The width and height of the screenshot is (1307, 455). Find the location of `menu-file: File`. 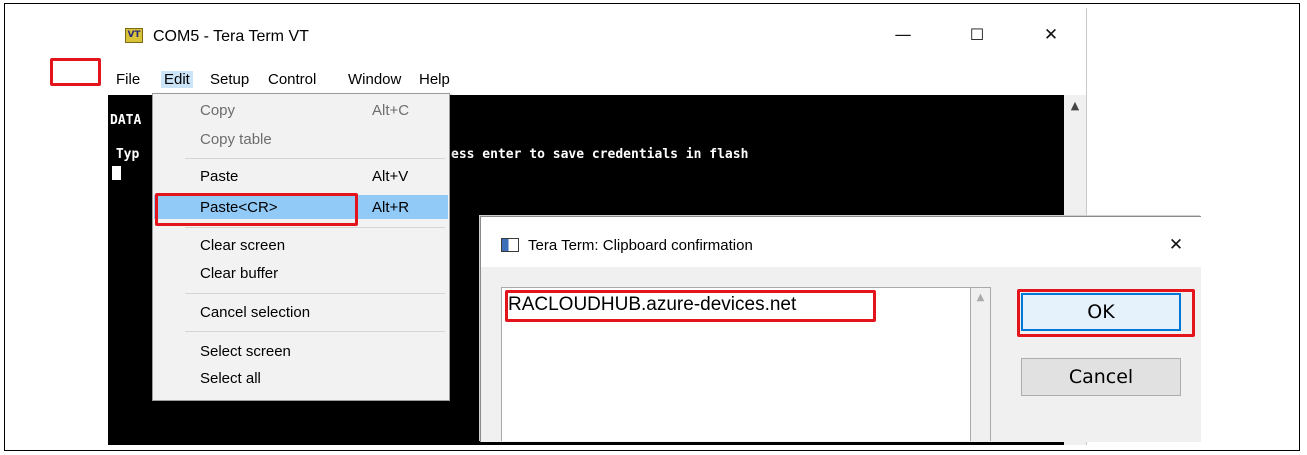

menu-file: File is located at coordinates (128, 79).